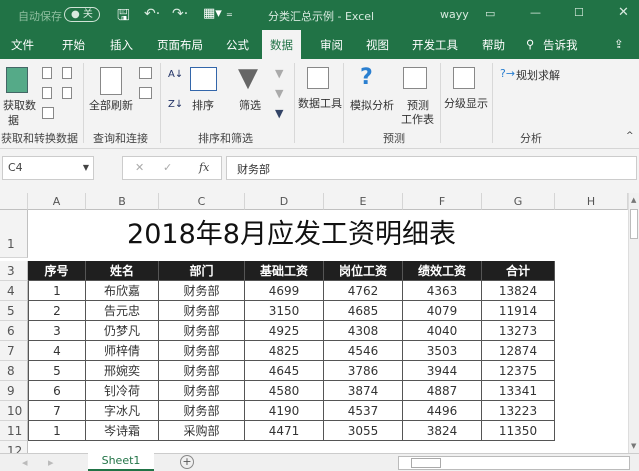 The width and height of the screenshot is (639, 471). Describe the element at coordinates (122, 201) in the screenshot. I see `column-header-b: B` at that location.